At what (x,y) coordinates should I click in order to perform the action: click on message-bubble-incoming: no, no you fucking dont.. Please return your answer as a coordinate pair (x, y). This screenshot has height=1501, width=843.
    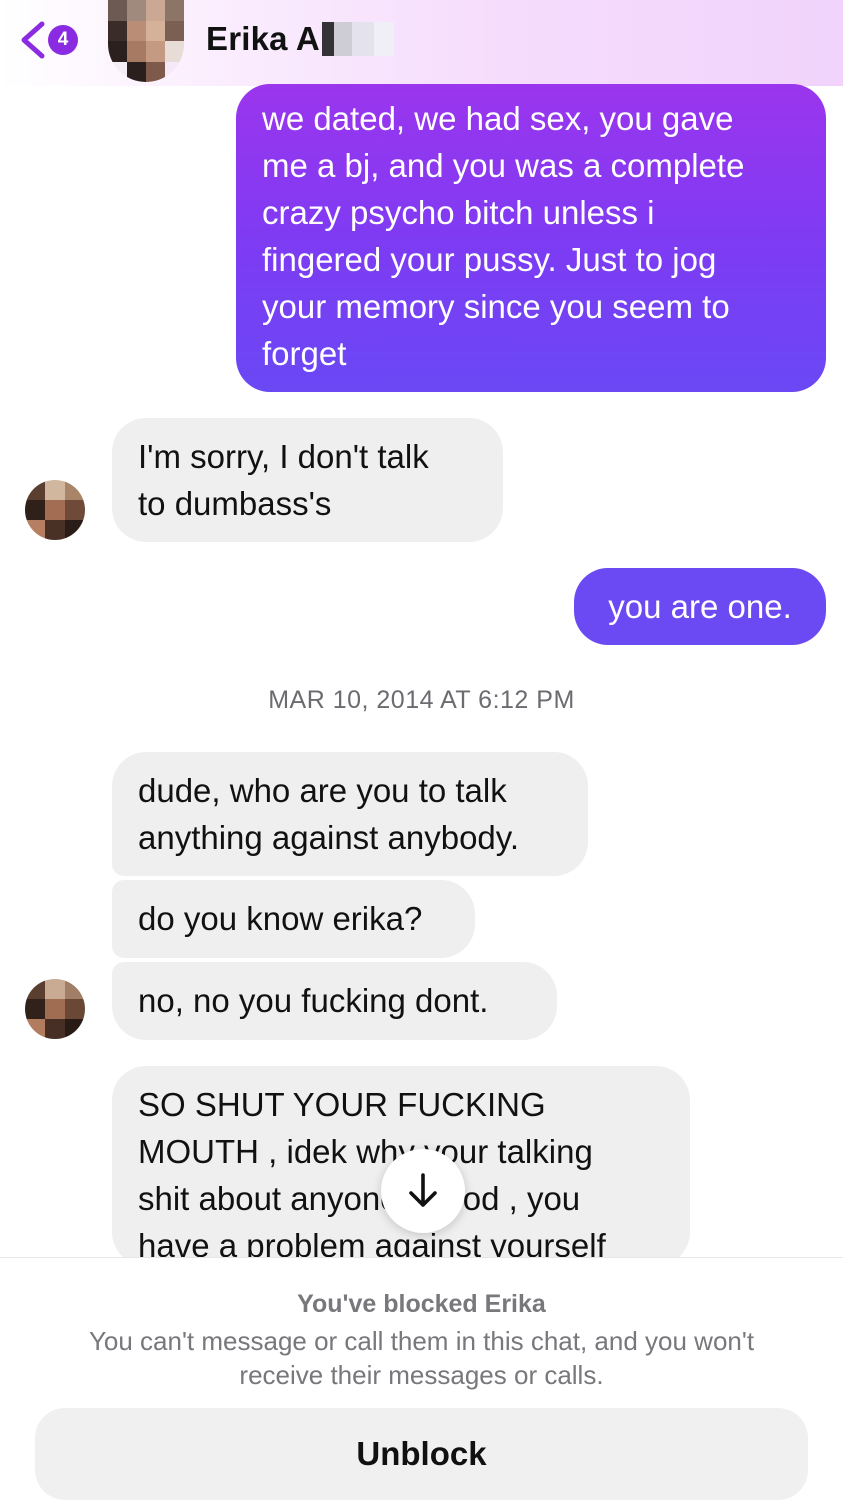
    Looking at the image, I should click on (334, 1001).